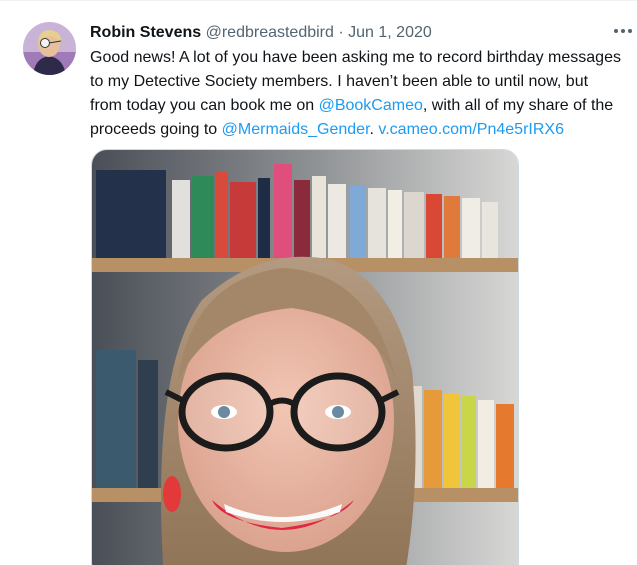 Image resolution: width=637 pixels, height=565 pixels. What do you see at coordinates (371, 105) in the screenshot?
I see `mention-bookcameo-link: @BookCameo` at bounding box center [371, 105].